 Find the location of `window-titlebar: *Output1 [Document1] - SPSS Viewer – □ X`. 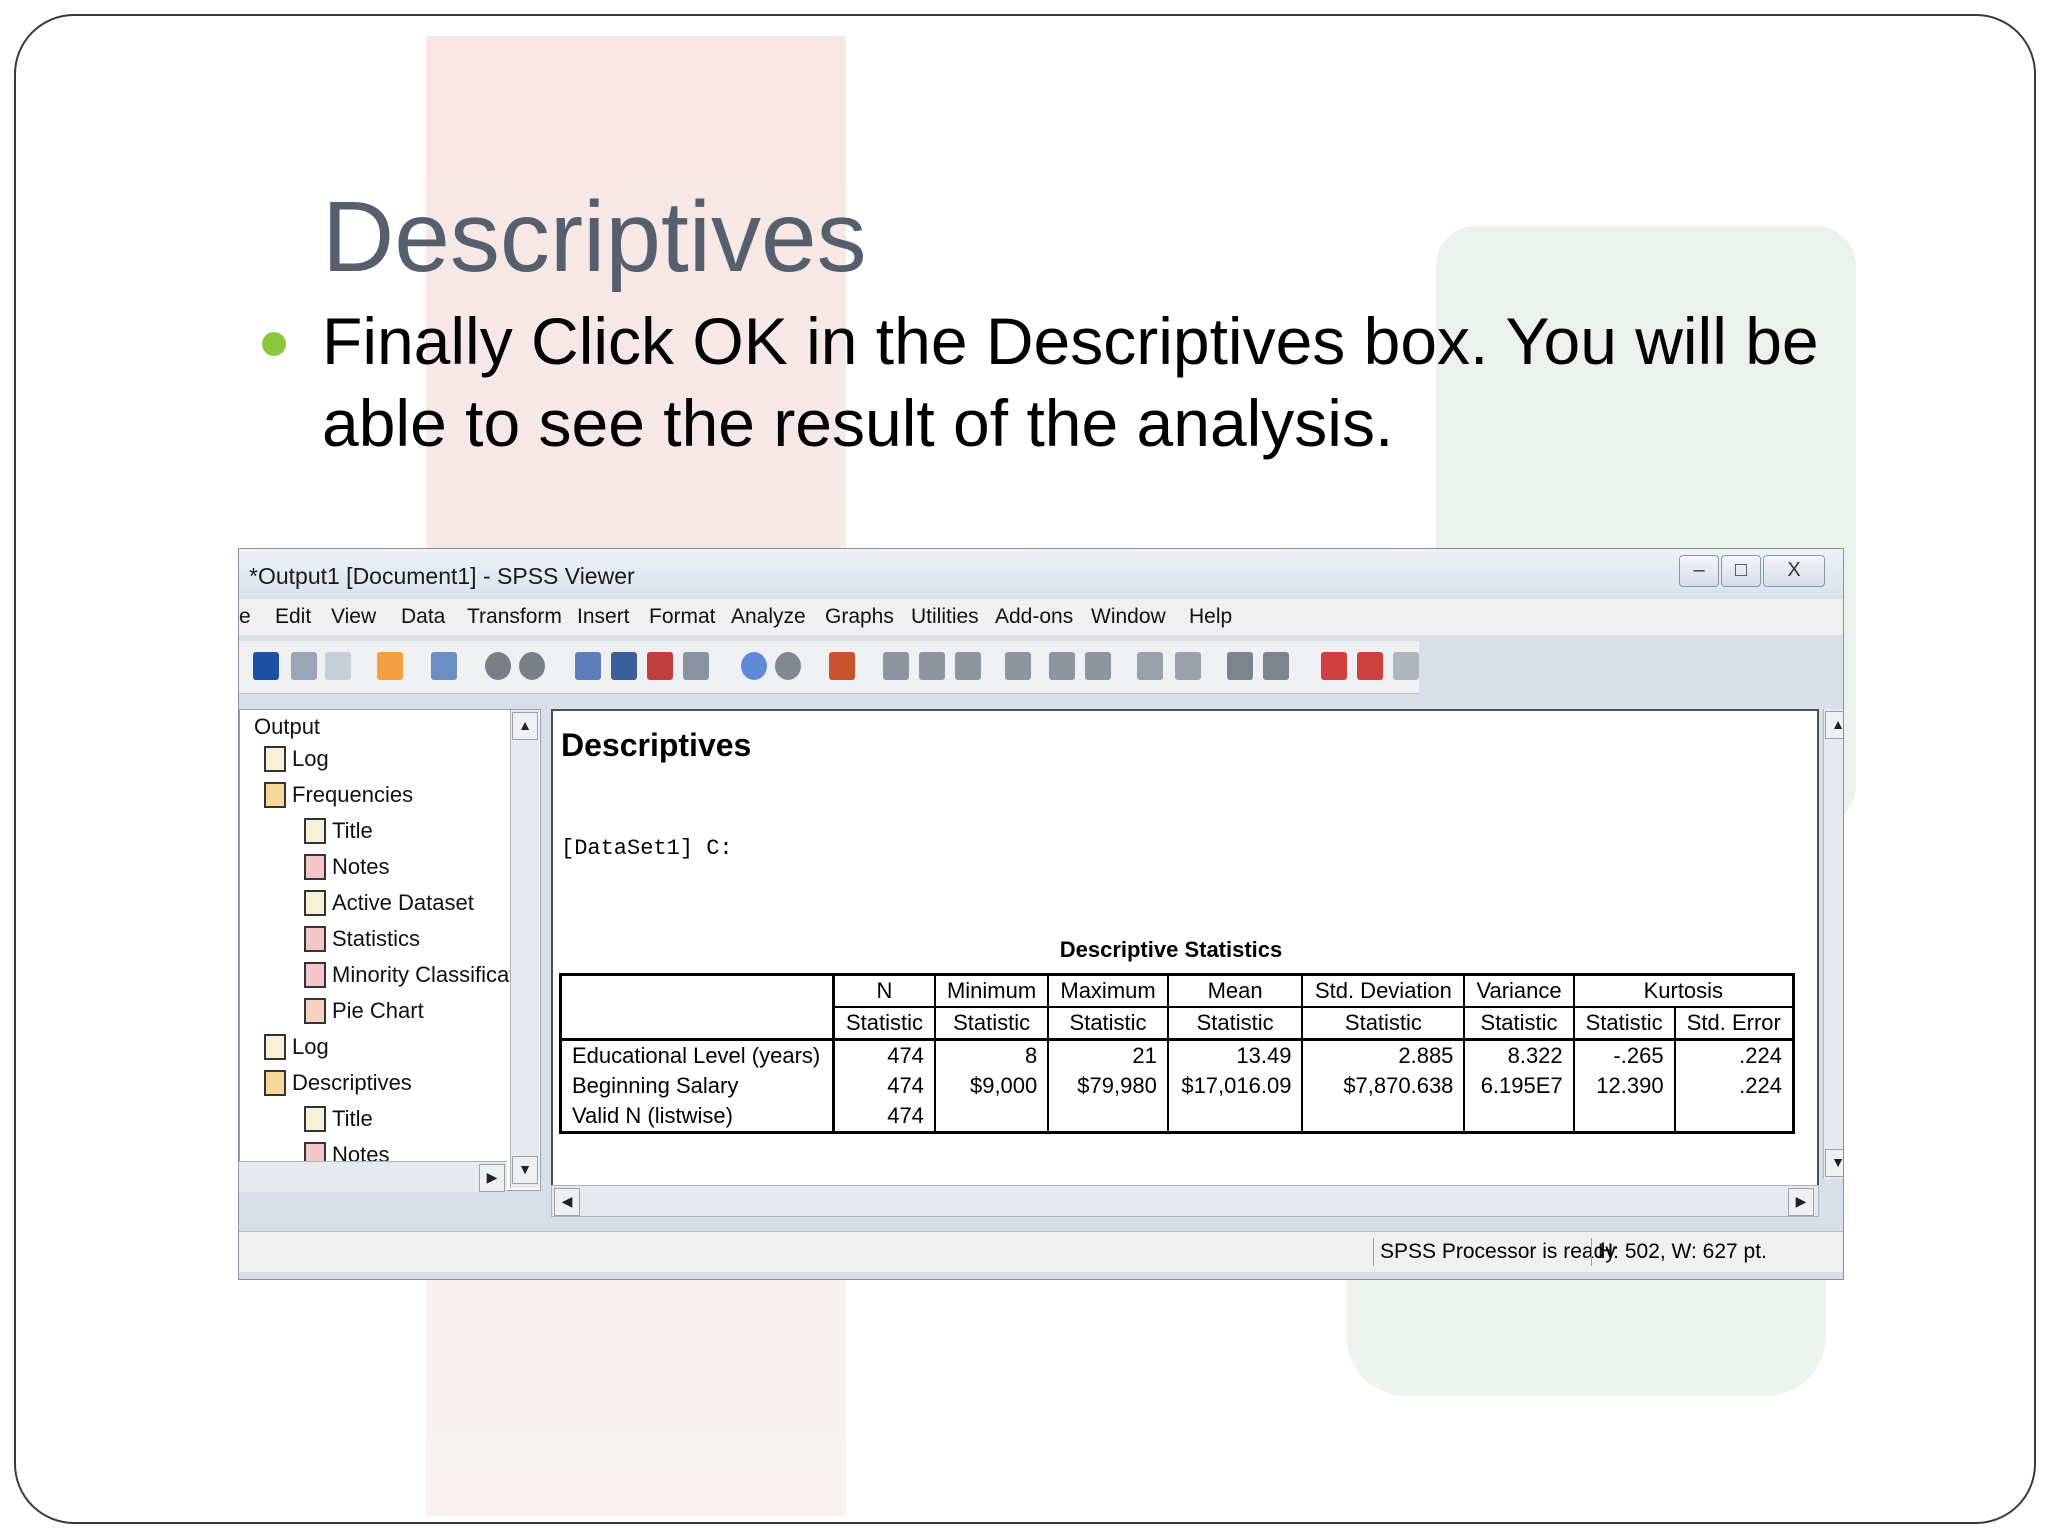

window-titlebar: *Output1 [Document1] - SPSS Viewer – □ X is located at coordinates (1041, 572).